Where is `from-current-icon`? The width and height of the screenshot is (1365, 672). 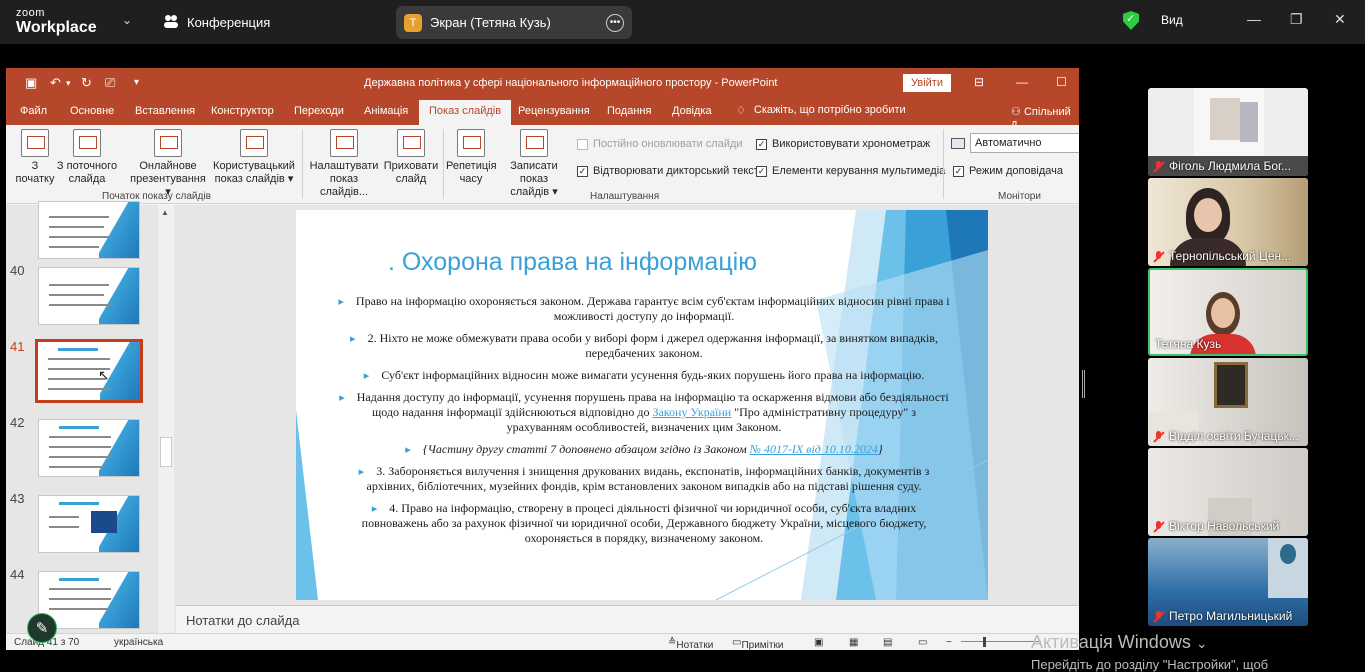 from-current-icon is located at coordinates (87, 143).